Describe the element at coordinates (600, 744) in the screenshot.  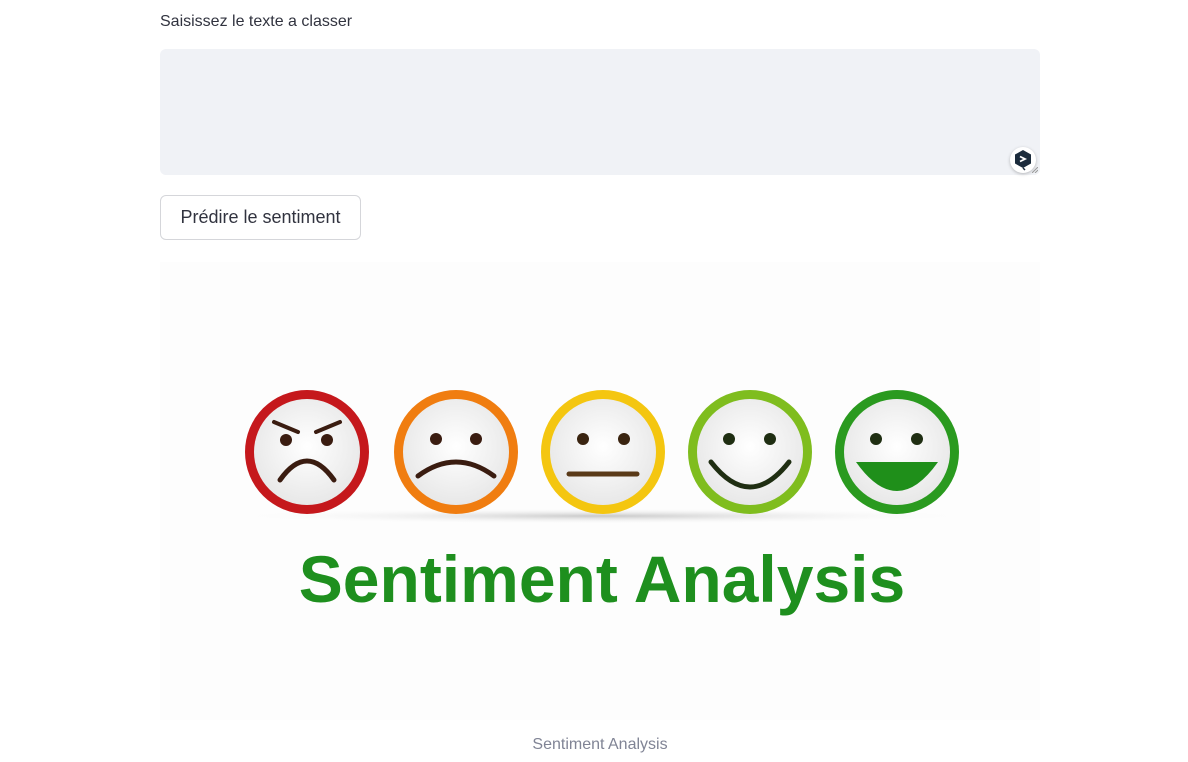
I see `image-caption: Sentiment Analysis` at that location.